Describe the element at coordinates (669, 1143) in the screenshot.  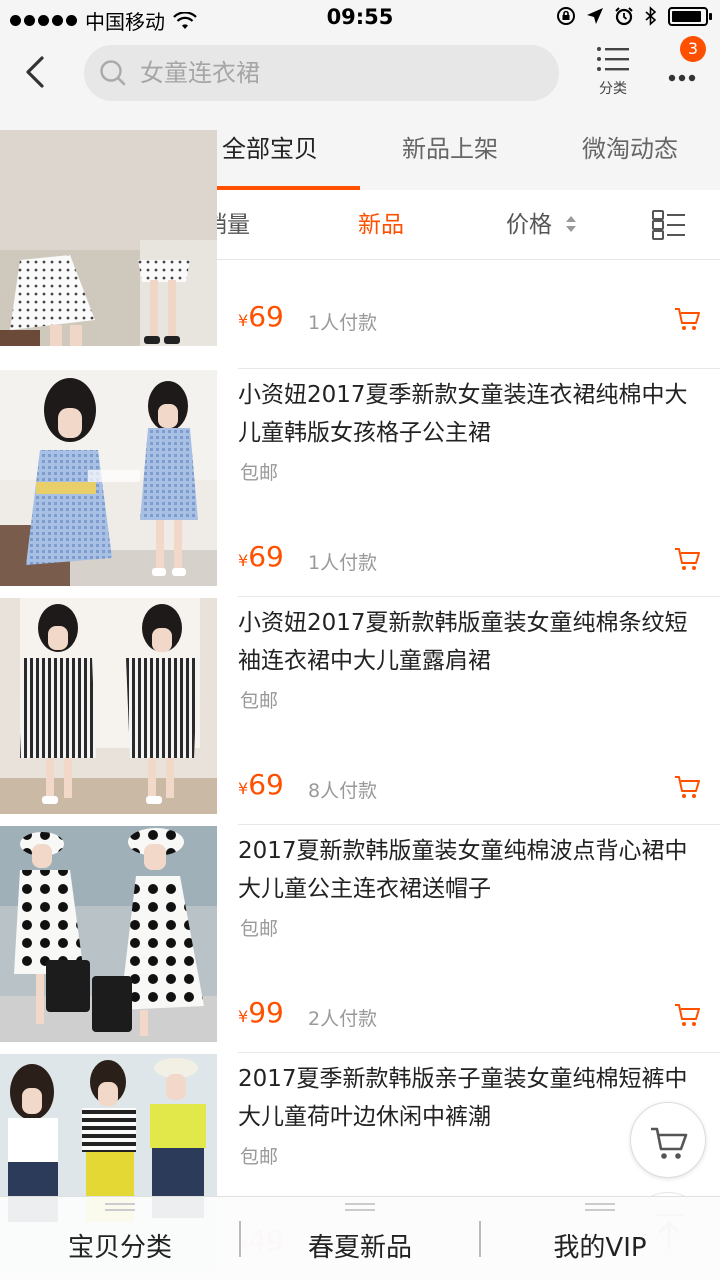
I see `cart-icon` at that location.